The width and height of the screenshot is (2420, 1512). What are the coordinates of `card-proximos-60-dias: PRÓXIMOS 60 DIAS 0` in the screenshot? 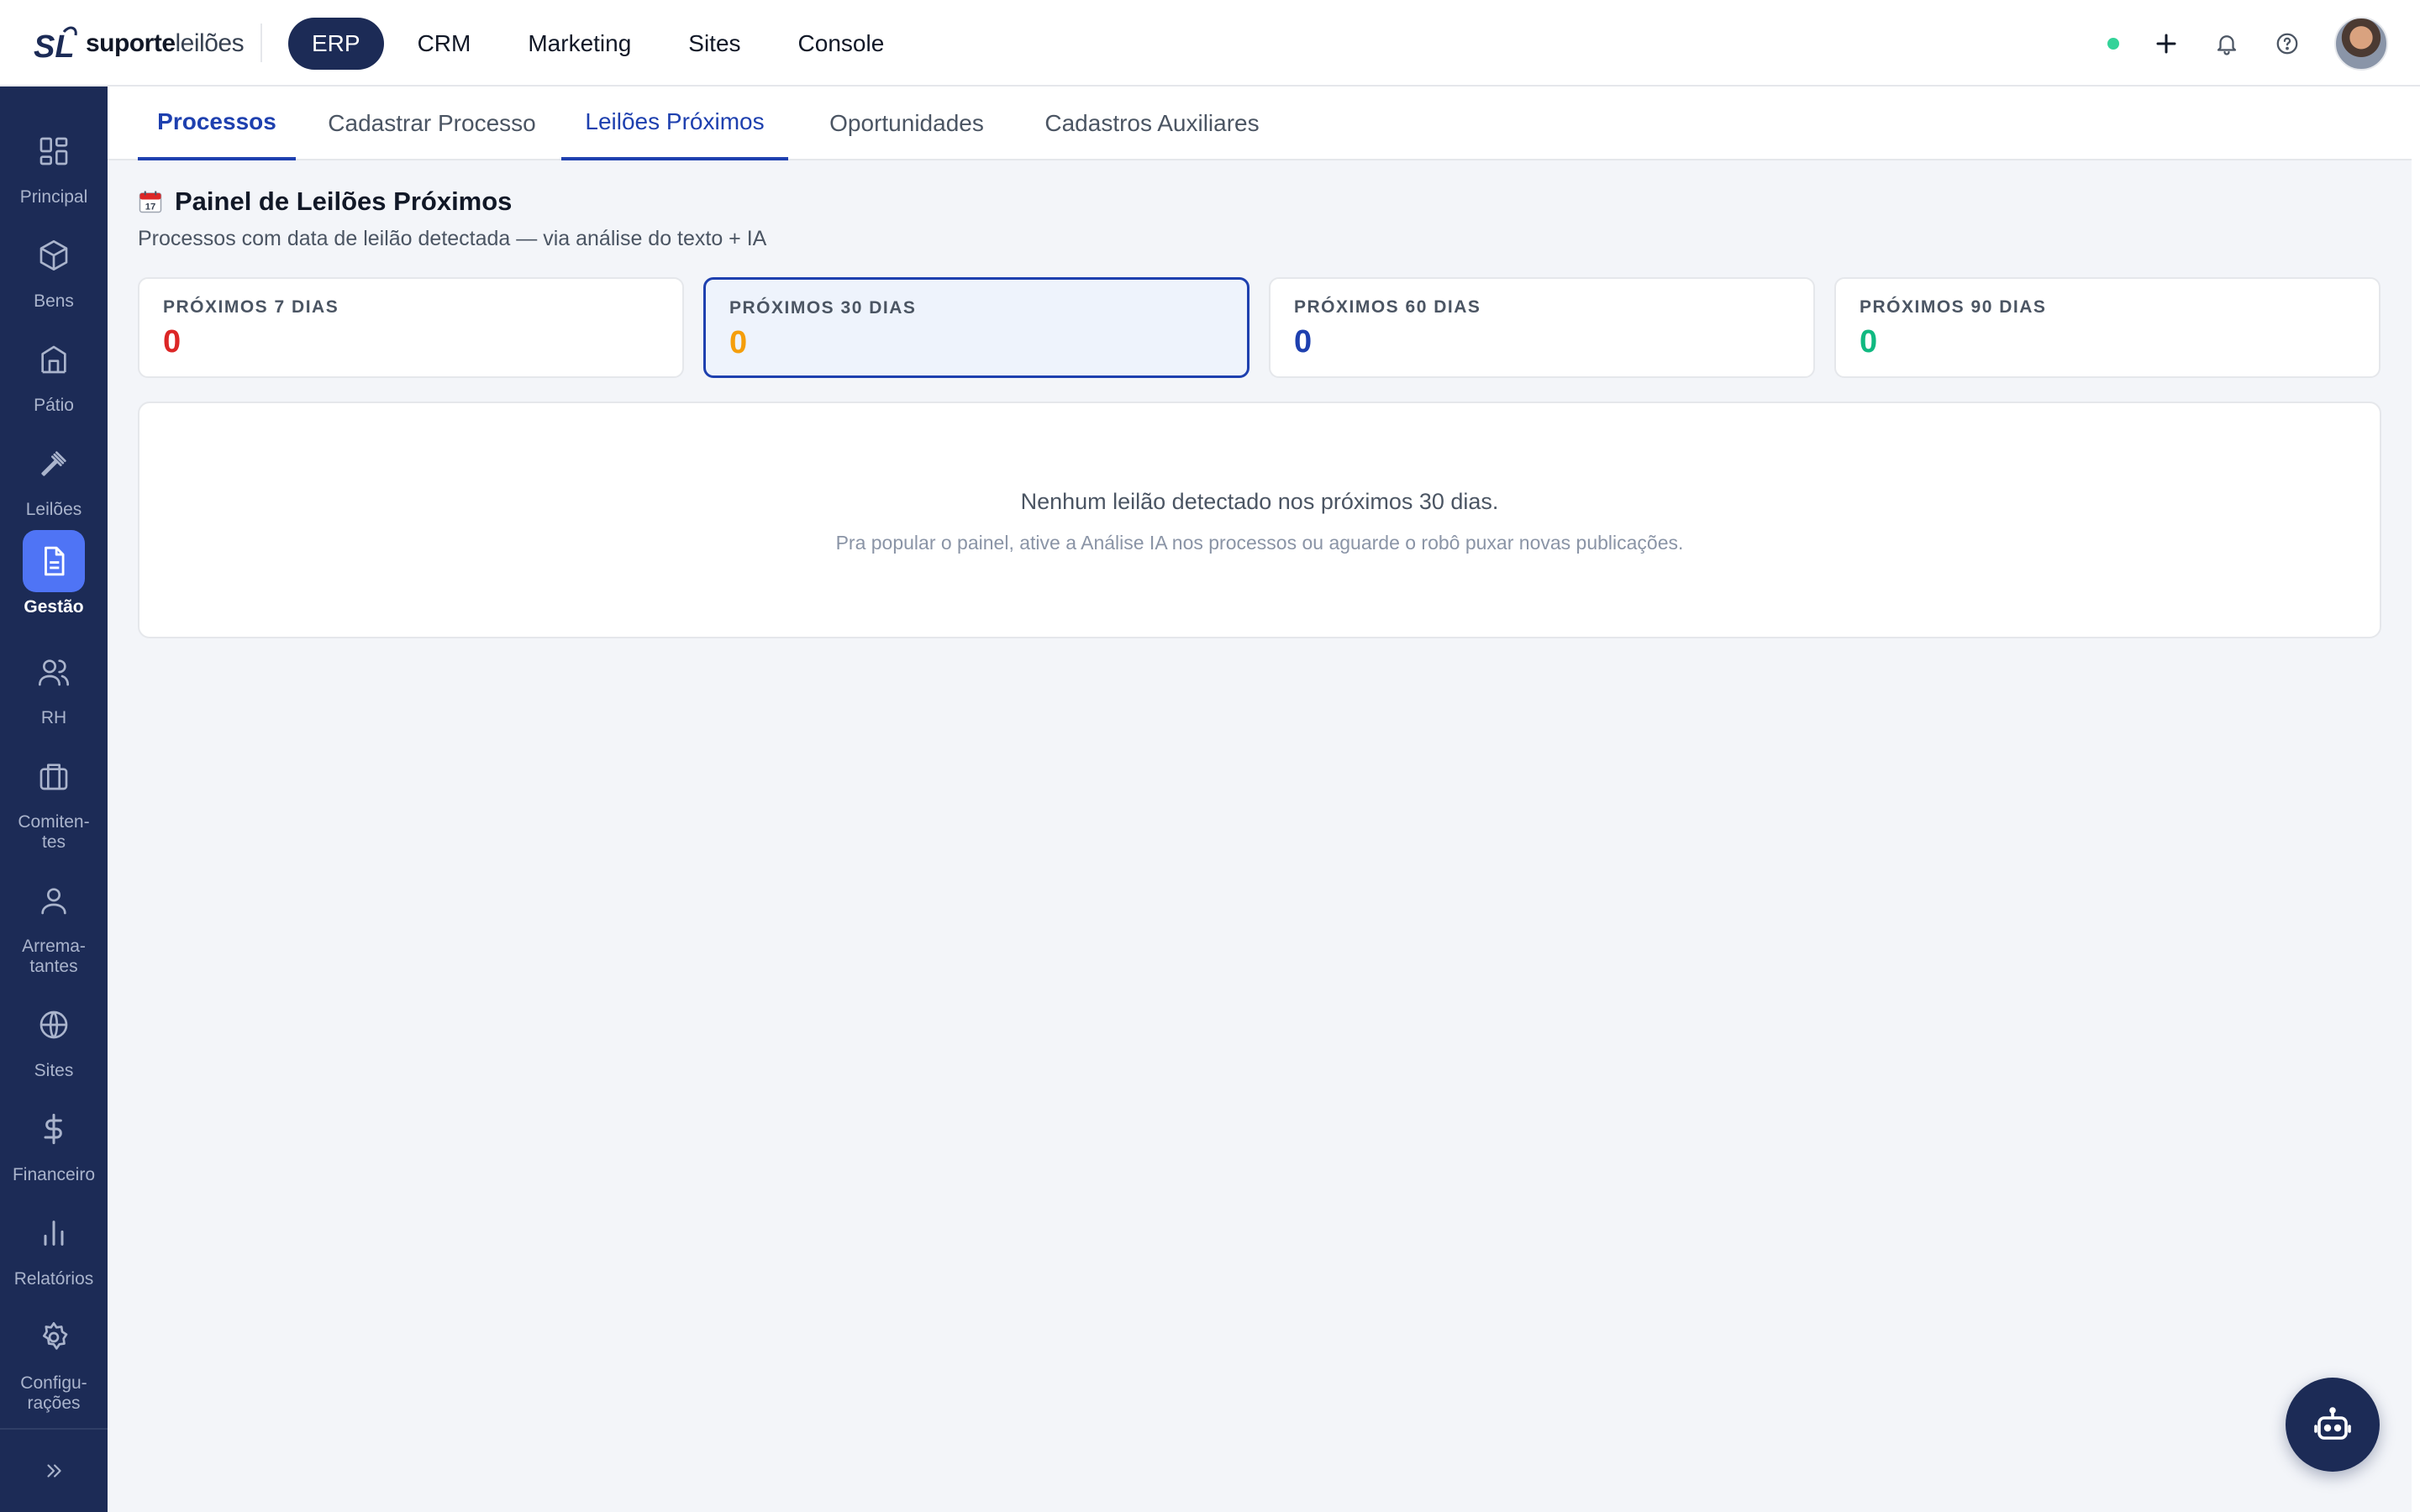 It's located at (1542, 327).